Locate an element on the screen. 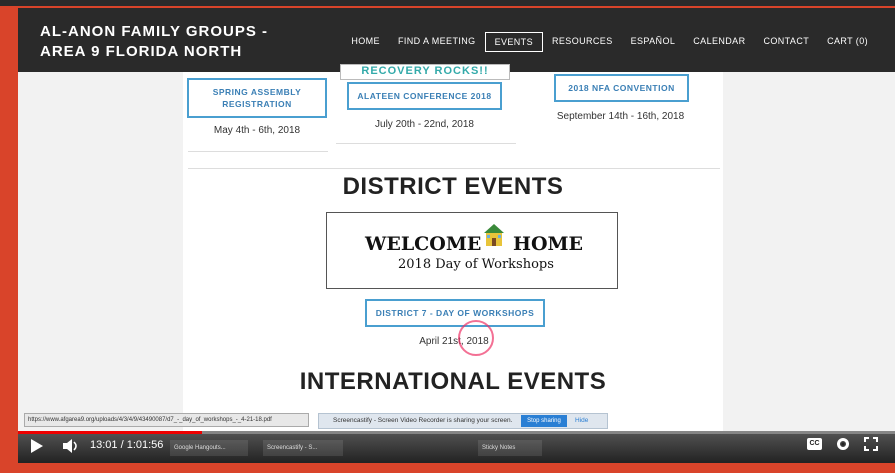 The image size is (895, 473). nav-item-events: EVENTS is located at coordinates (513, 42).